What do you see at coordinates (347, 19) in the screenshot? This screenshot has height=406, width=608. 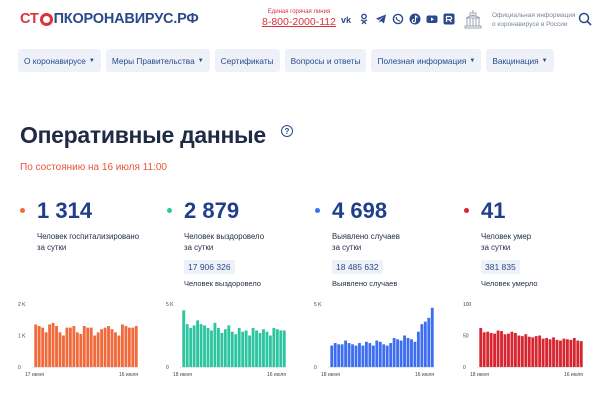 I see `vk-icon: vk` at bounding box center [347, 19].